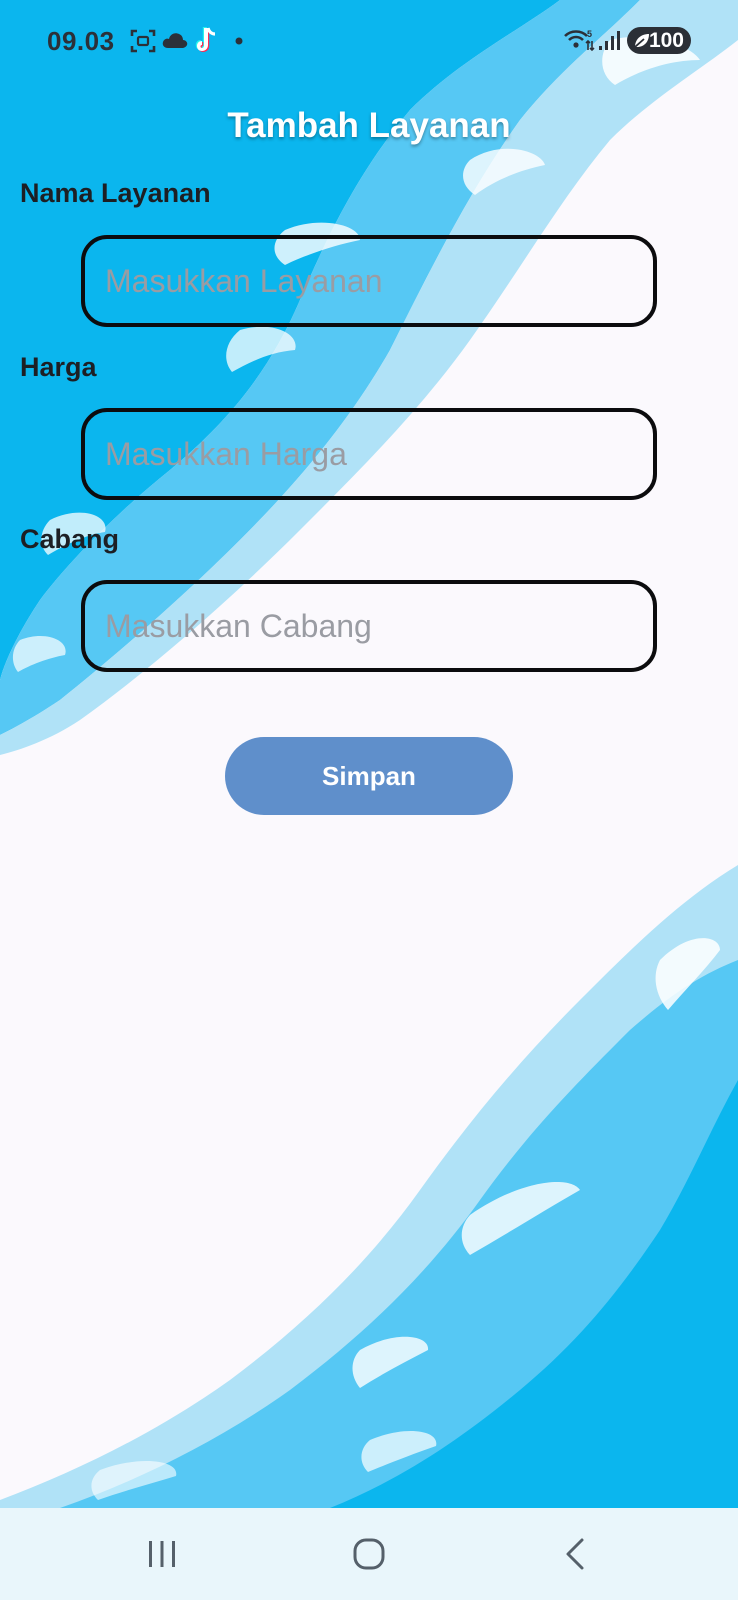 The image size is (738, 1600). I want to click on battery-saver-icon, so click(641, 41).